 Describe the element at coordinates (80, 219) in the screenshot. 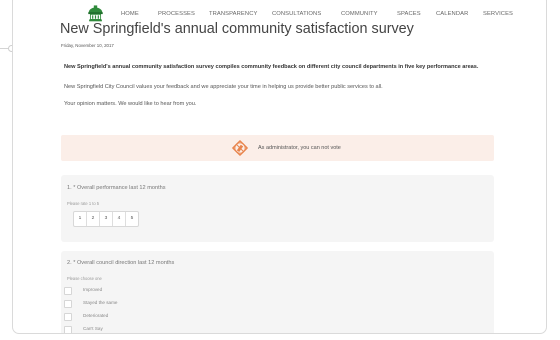

I see `rating-option-1: 1` at that location.